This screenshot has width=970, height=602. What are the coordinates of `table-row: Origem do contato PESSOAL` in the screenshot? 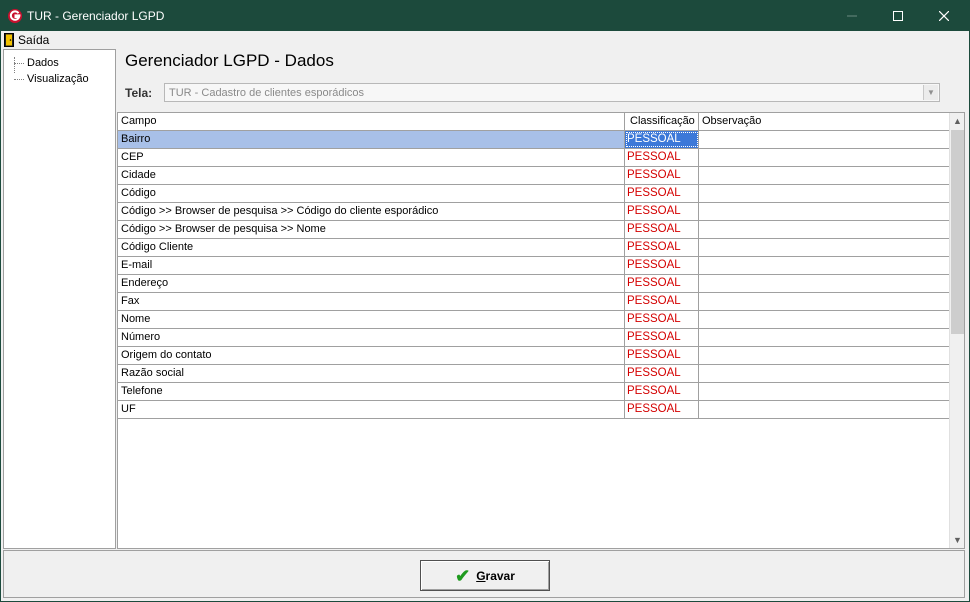 It's located at (533, 356).